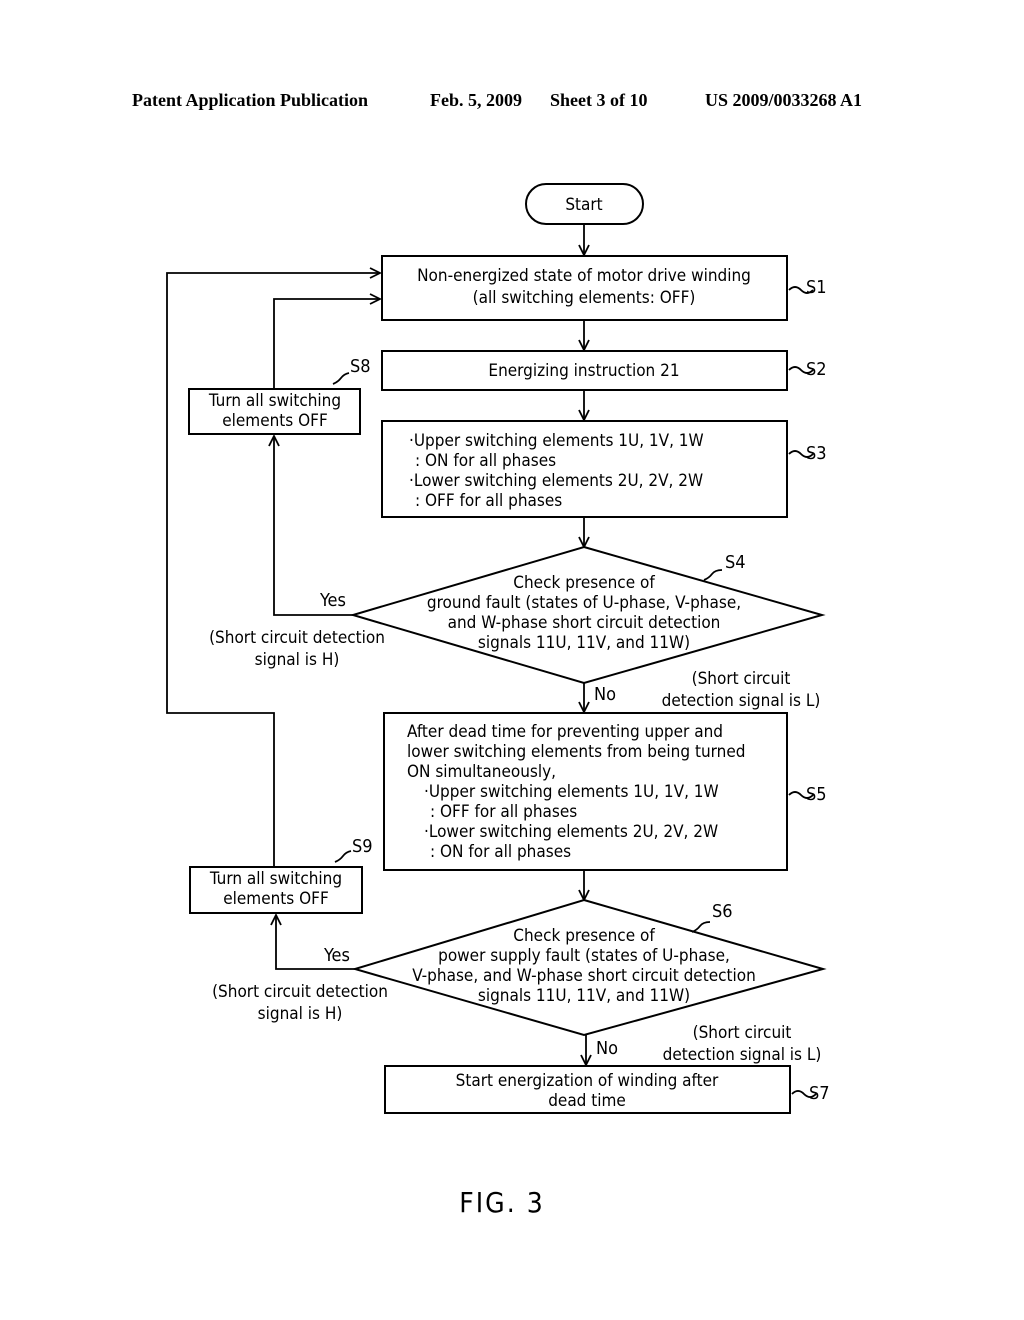  I want to click on s5-line-4: ·Upper switching elements 1U, 1V, 1W, so click(571, 792).